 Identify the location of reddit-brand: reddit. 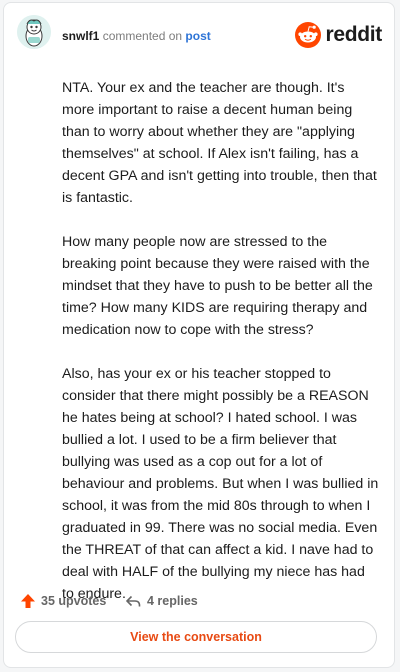
(338, 35).